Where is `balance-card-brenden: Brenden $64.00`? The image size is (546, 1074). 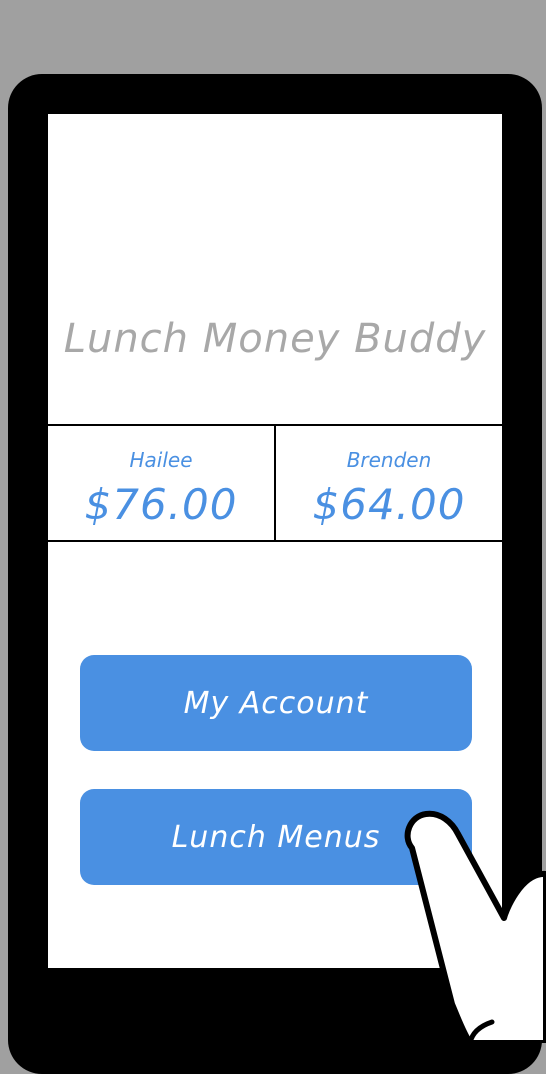
balance-card-brenden: Brenden $64.00 is located at coordinates (388, 483).